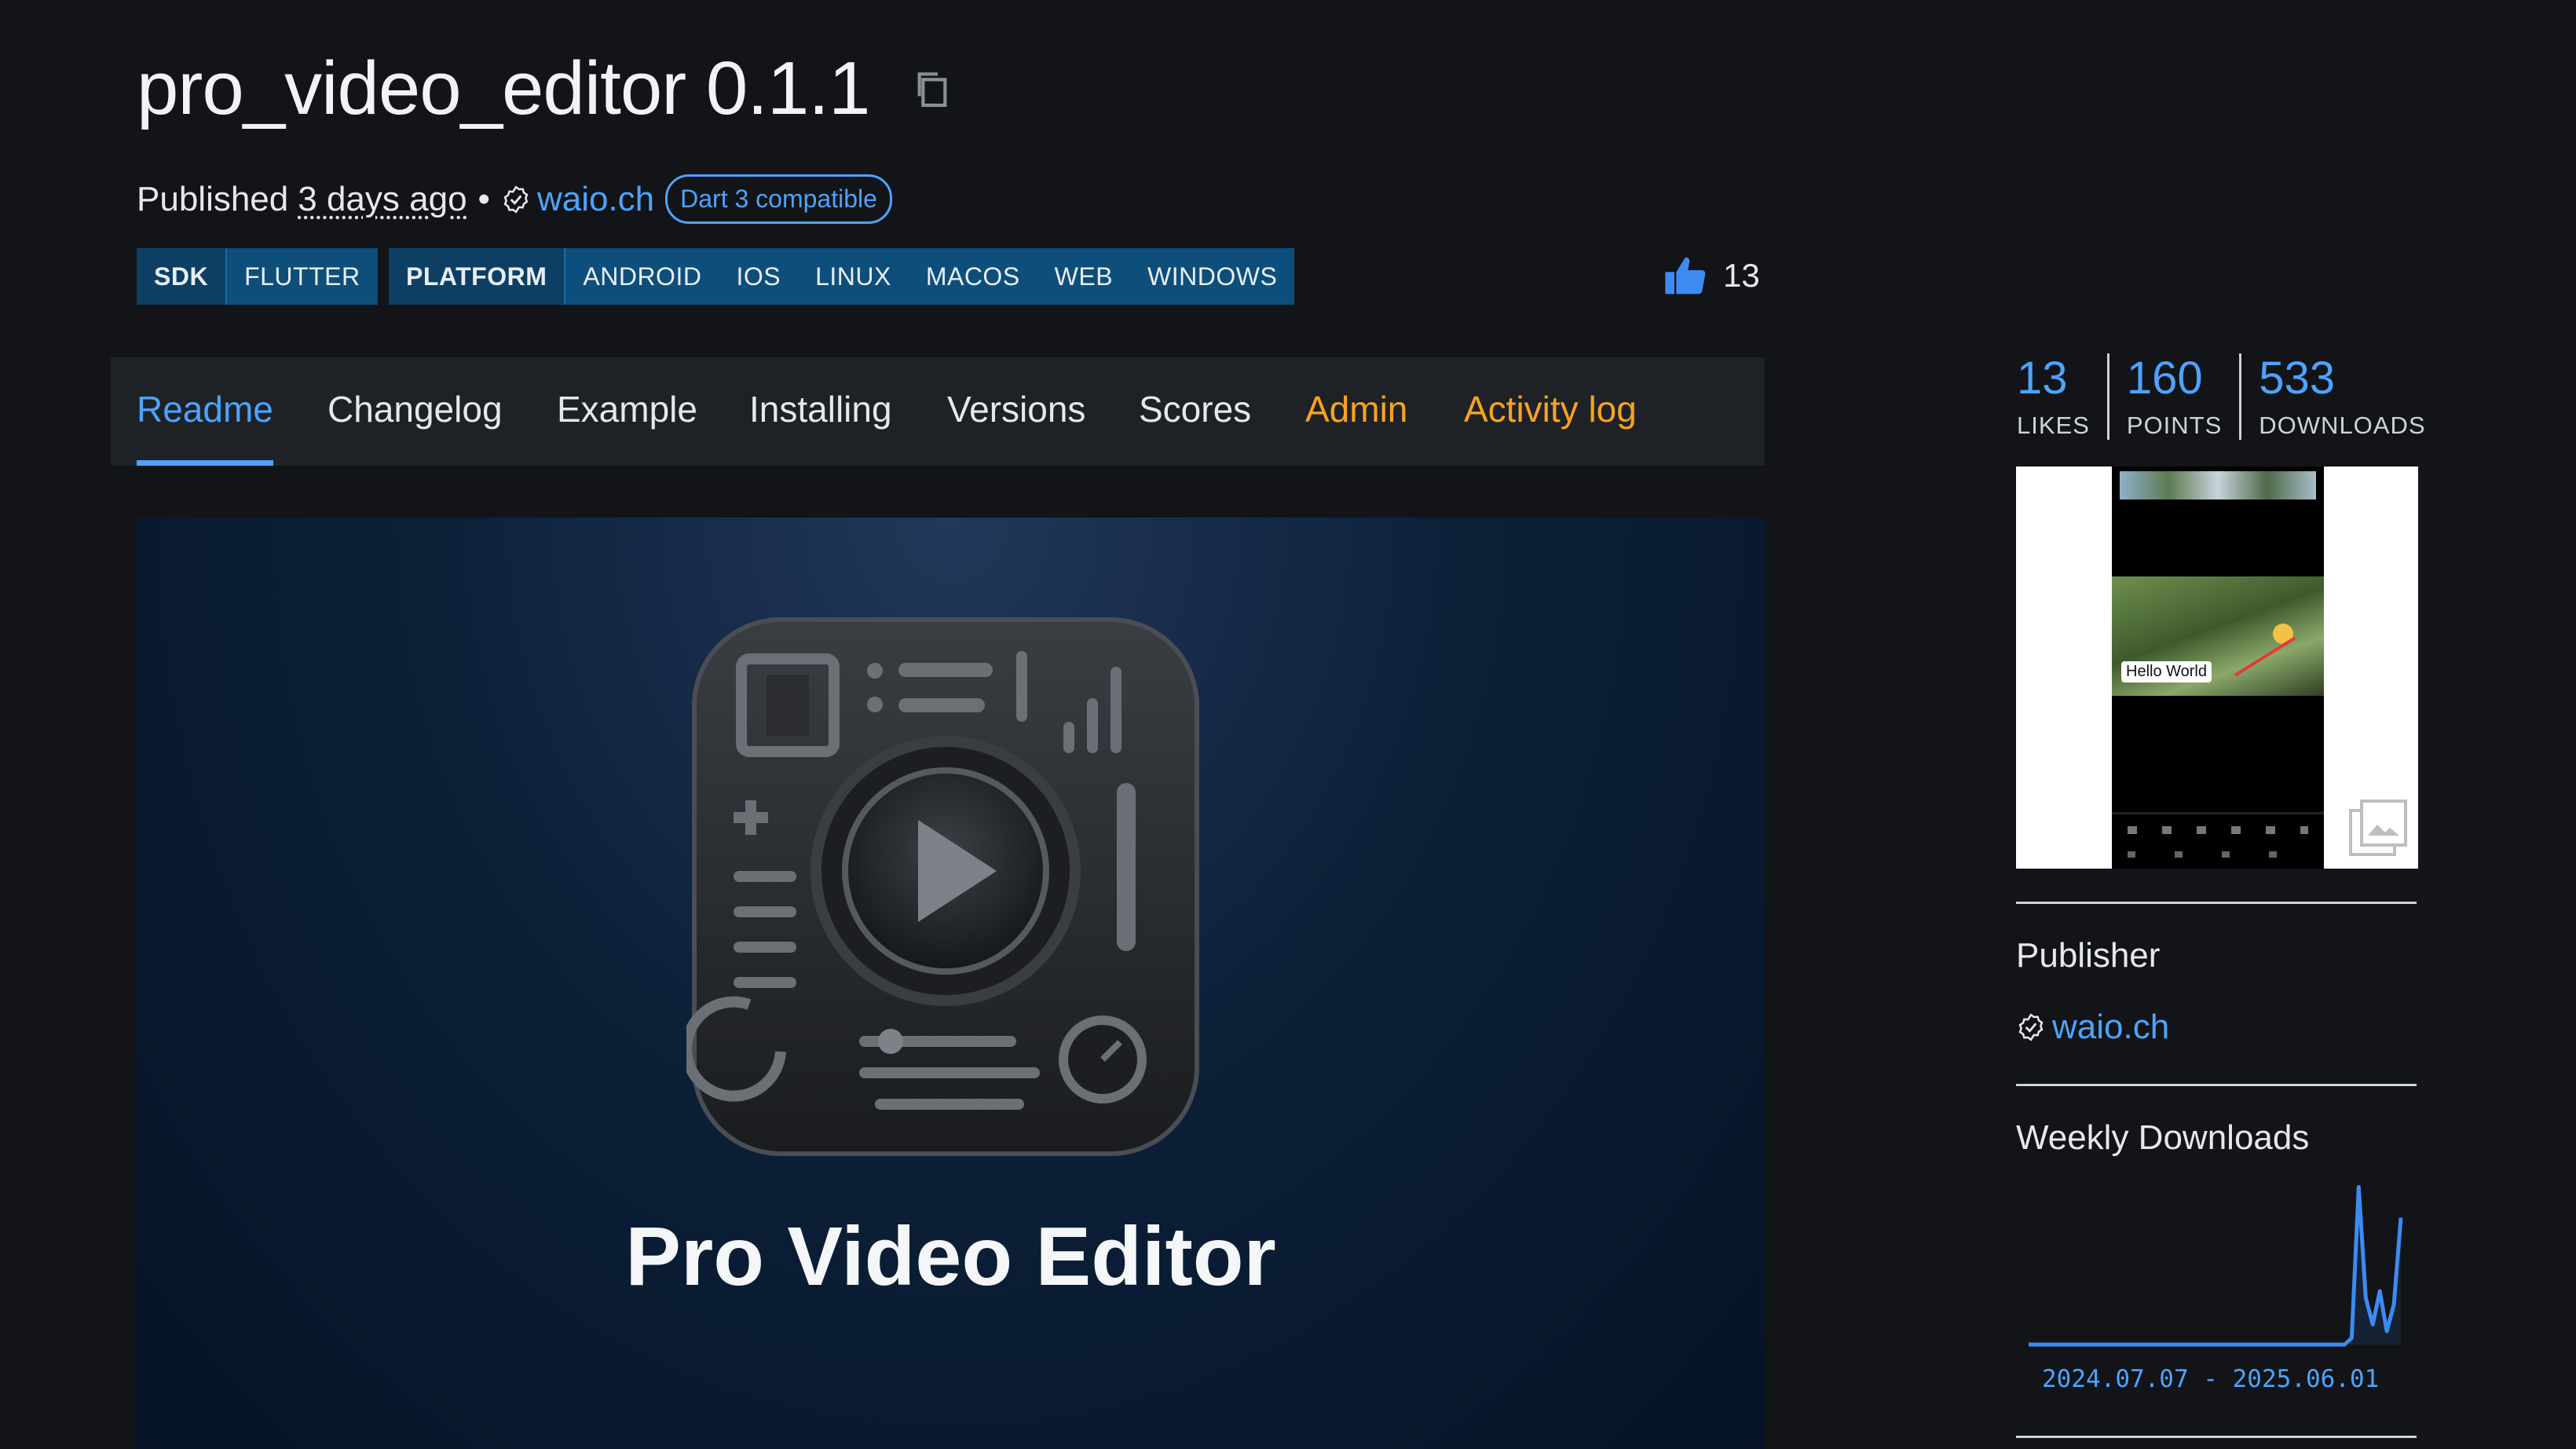  Describe the element at coordinates (2043, 379) in the screenshot. I see `stat-likes-value: 13` at that location.